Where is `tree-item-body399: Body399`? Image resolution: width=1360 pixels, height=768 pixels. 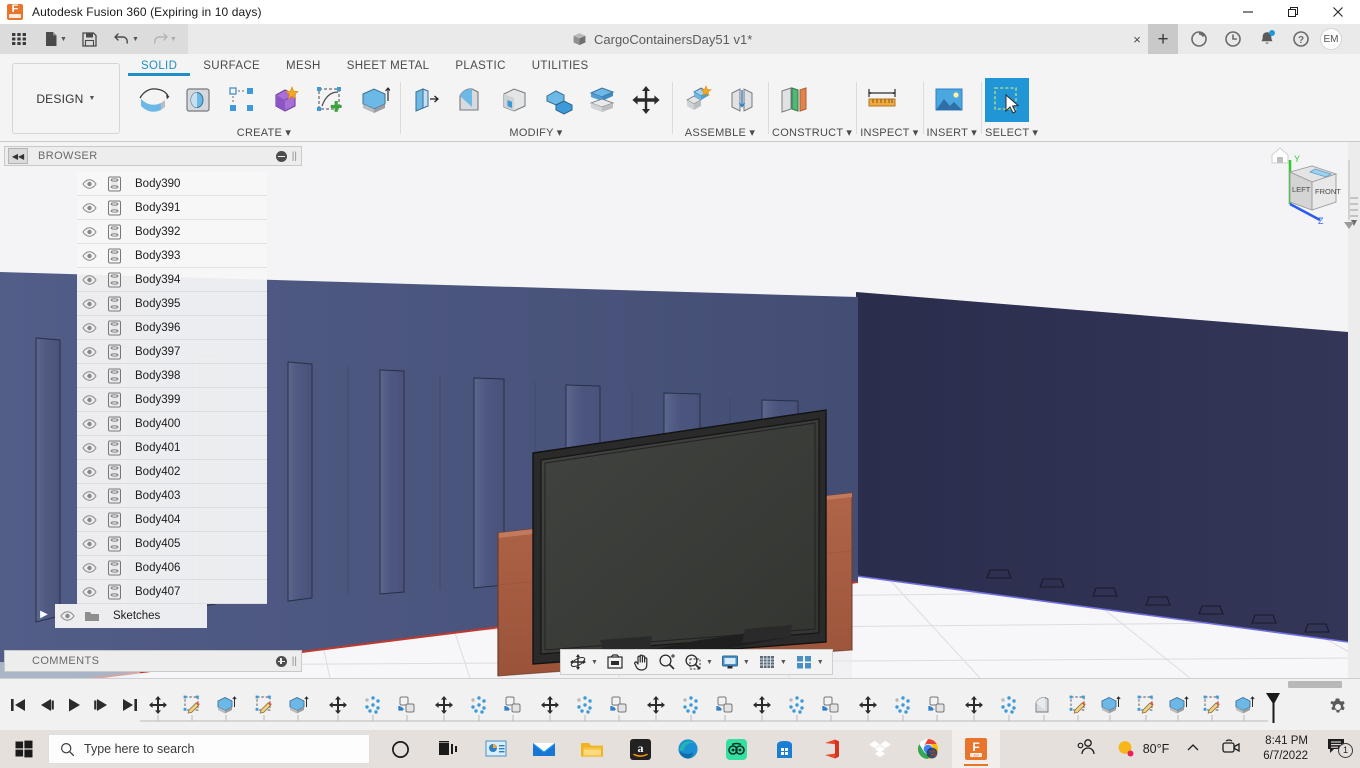
tree-item-body399: Body399 is located at coordinates (172, 400).